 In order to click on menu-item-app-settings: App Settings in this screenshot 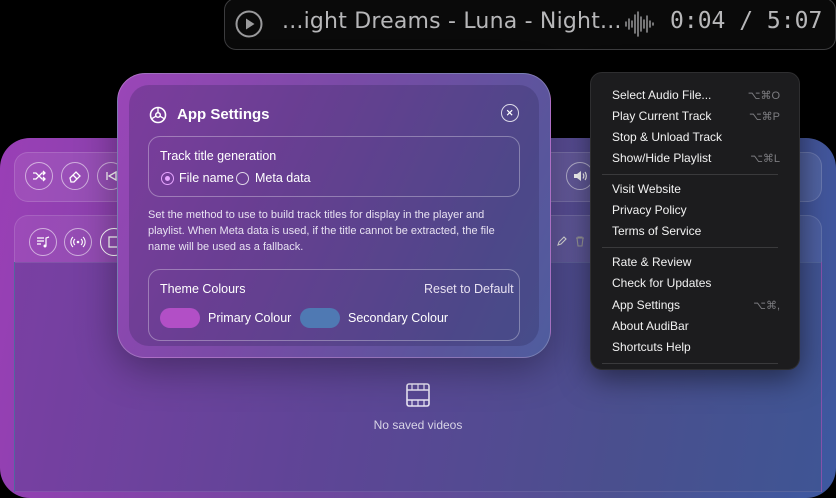, I will do `click(646, 305)`.